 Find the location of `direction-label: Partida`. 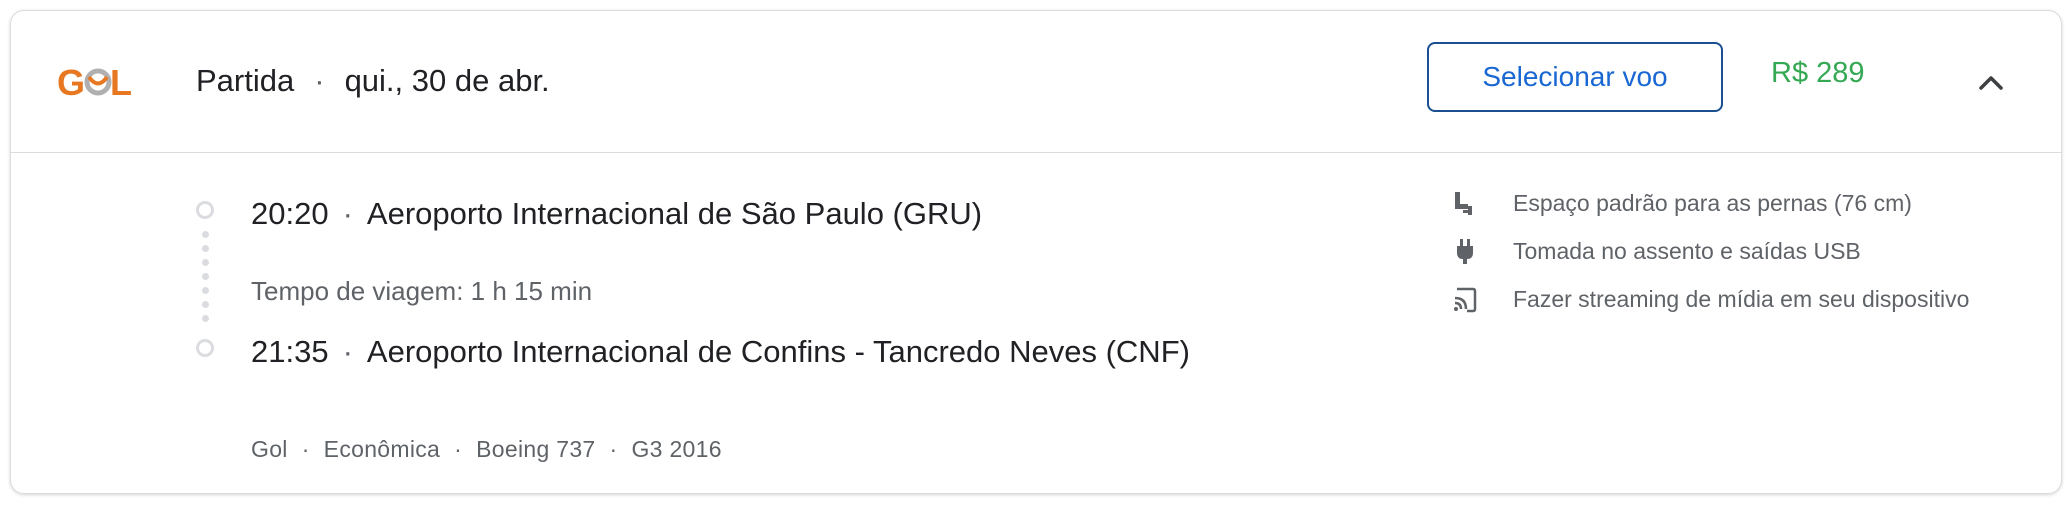

direction-label: Partida is located at coordinates (245, 80).